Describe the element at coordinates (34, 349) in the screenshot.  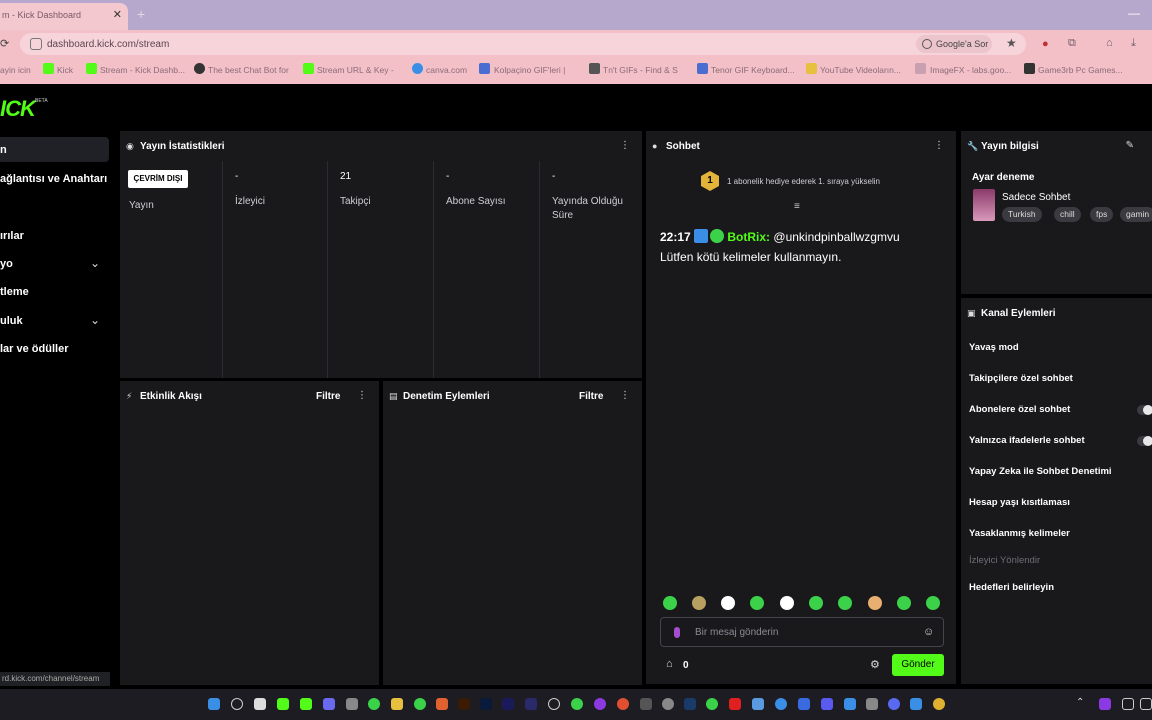
I see `sidebar-item-rewards: lar ve ödüller` at that location.